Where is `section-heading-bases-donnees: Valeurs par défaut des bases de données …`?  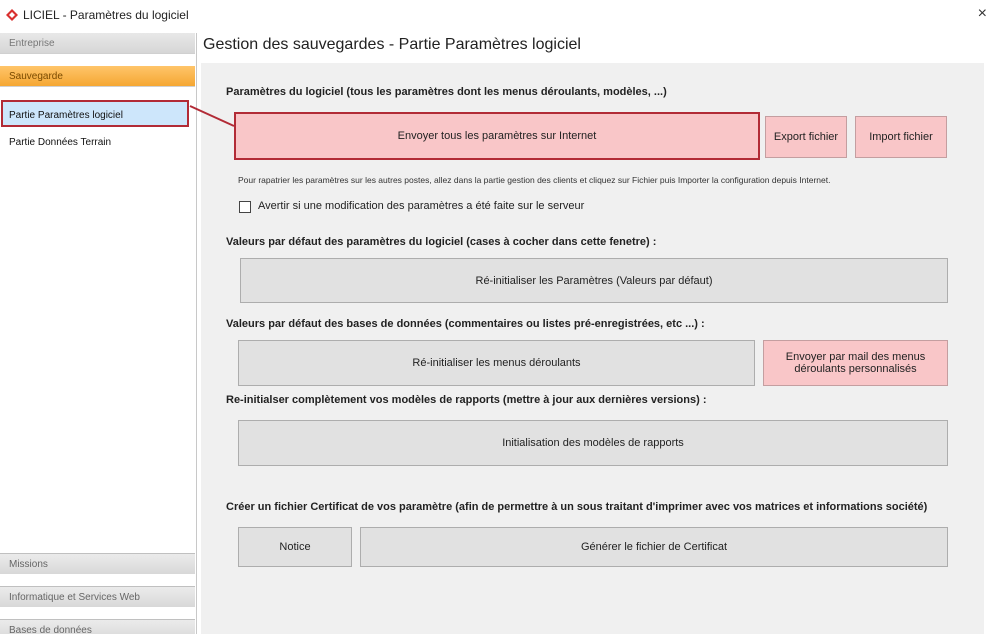 section-heading-bases-donnees: Valeurs par défaut des bases de données … is located at coordinates (465, 324).